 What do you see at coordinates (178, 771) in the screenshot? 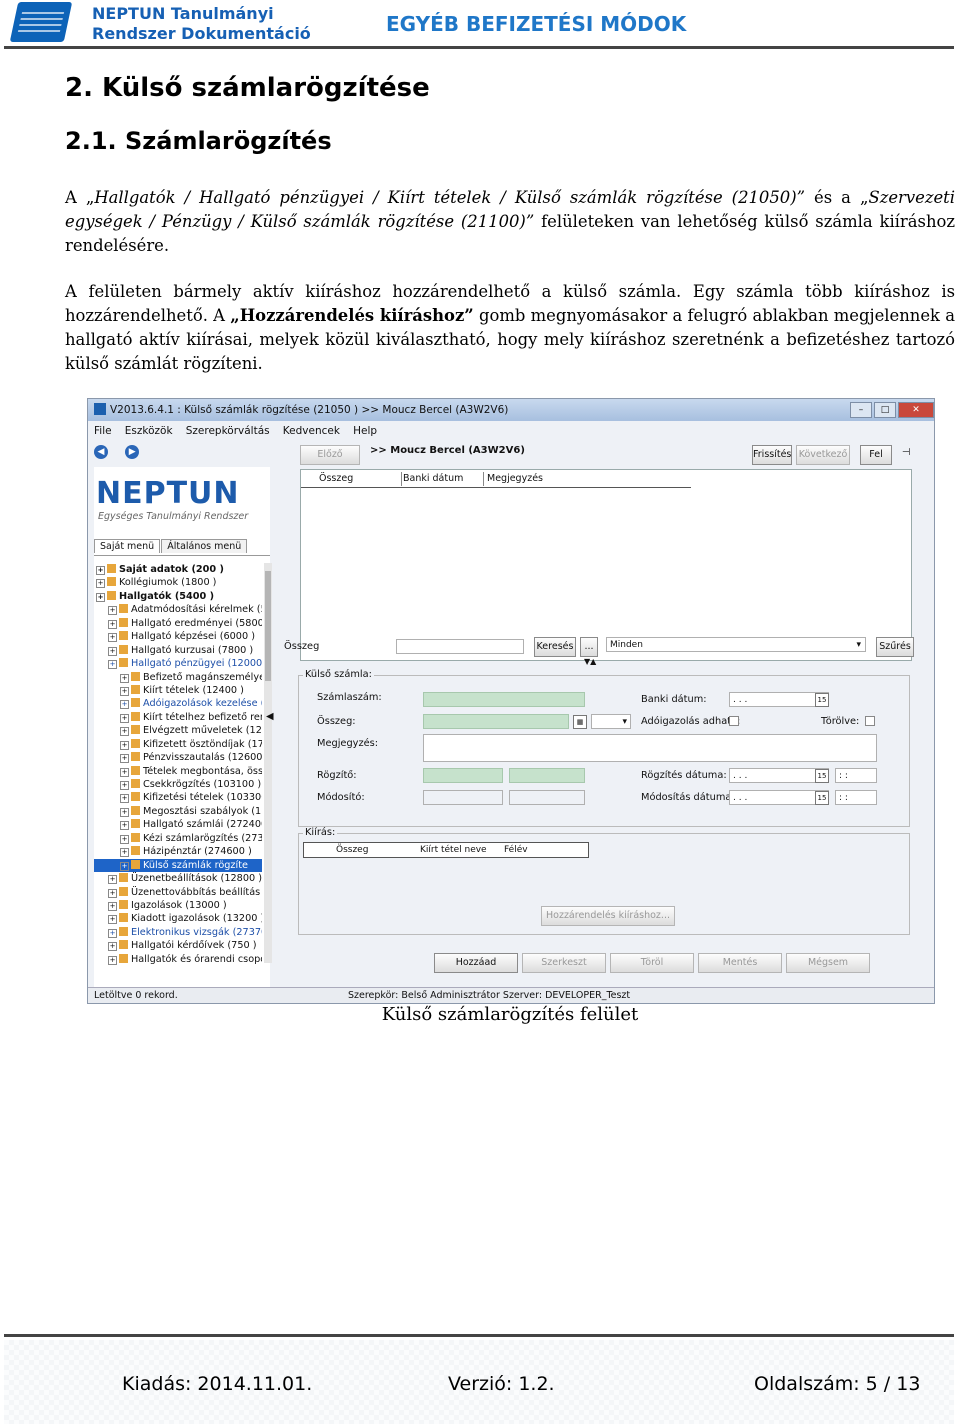
I see `tree-item: + Tételek megbontása, össz` at bounding box center [178, 771].